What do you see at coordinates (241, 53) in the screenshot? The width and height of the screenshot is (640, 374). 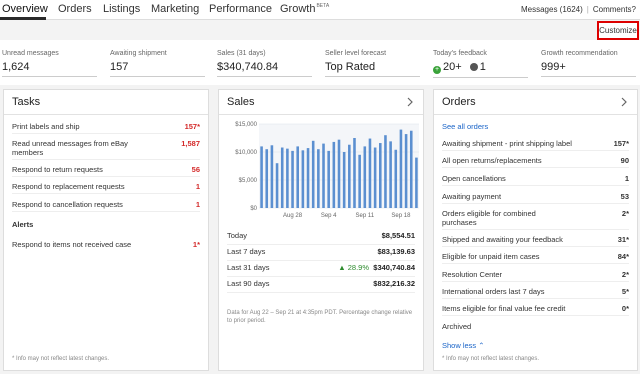 I see `metric-label: Sales (31 days)` at bounding box center [241, 53].